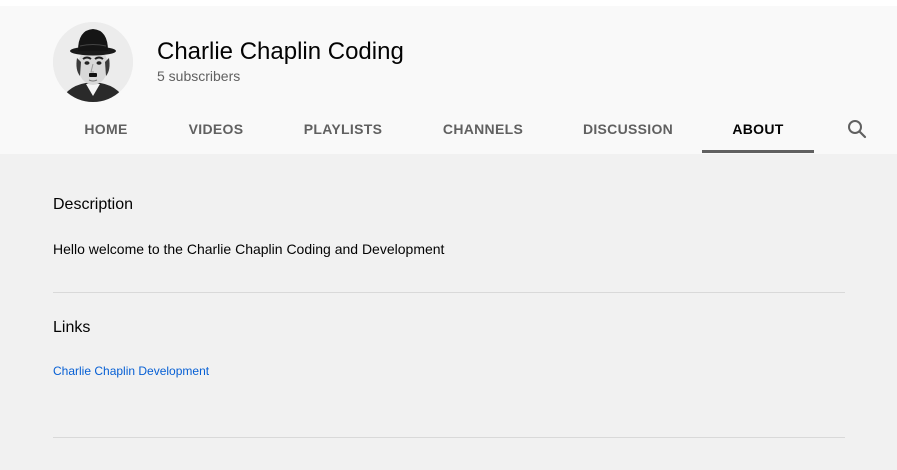 This screenshot has width=897, height=470. What do you see at coordinates (483, 128) in the screenshot?
I see `tab-channels: CHANNELS` at bounding box center [483, 128].